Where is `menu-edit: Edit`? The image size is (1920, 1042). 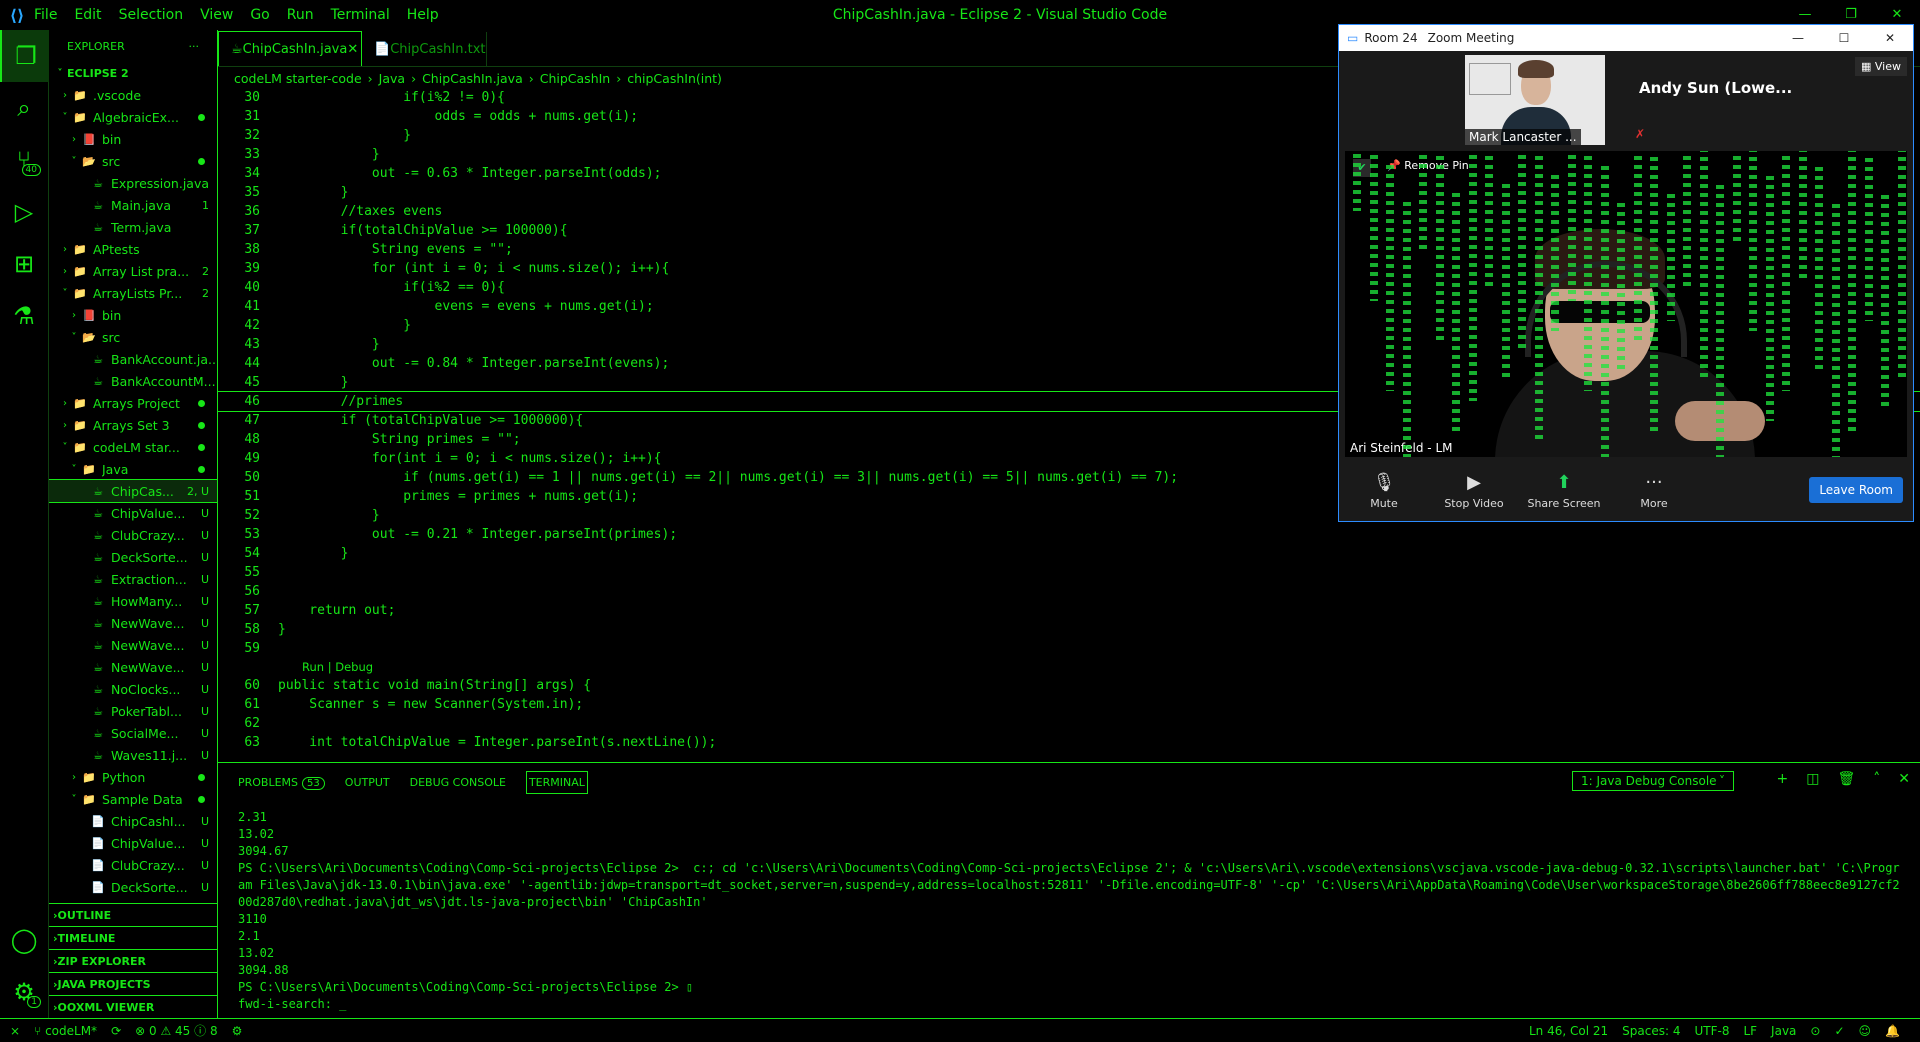 menu-edit: Edit is located at coordinates (87, 15).